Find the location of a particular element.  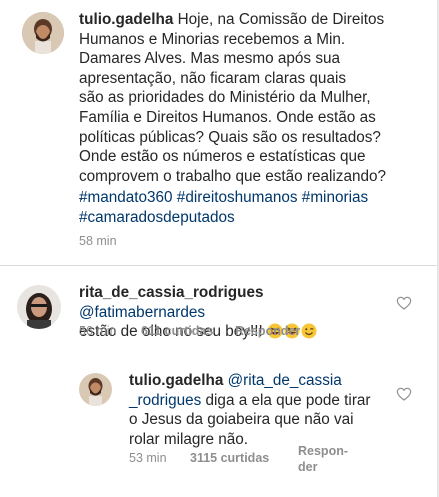

comment-2-reply-button: Respon- der is located at coordinates (323, 459).